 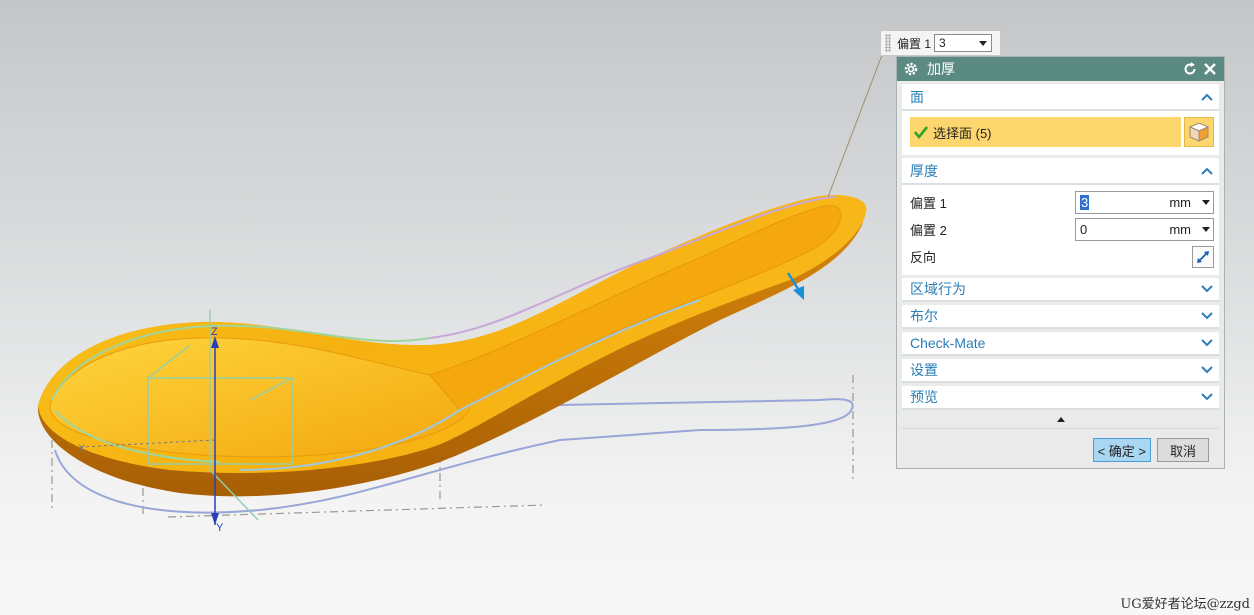 I want to click on close-icon, so click(x=1210, y=69).